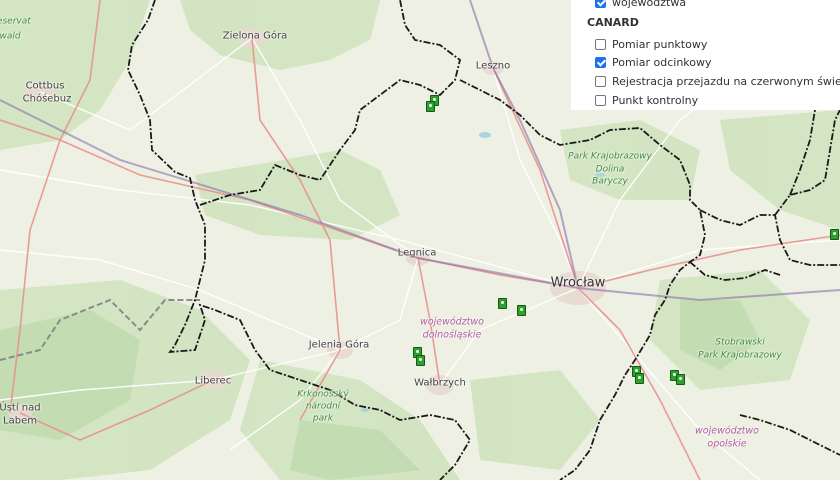 The width and height of the screenshot is (840, 480). I want to click on checkbox-pomiar-odcinkowy, so click(600, 62).